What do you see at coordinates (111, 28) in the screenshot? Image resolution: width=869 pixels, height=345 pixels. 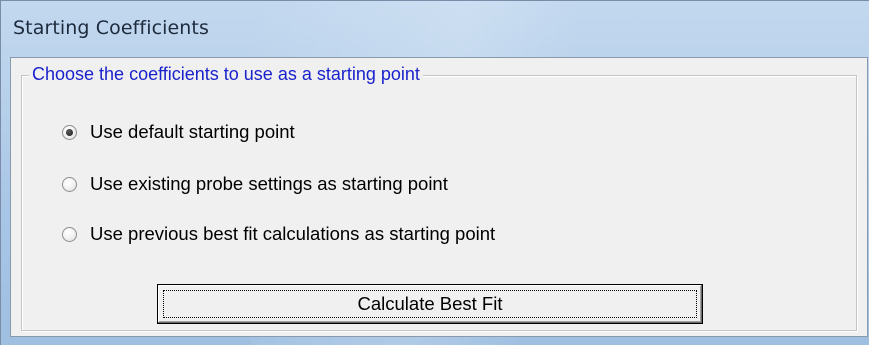 I see `window-title: Starting Coefficients` at bounding box center [111, 28].